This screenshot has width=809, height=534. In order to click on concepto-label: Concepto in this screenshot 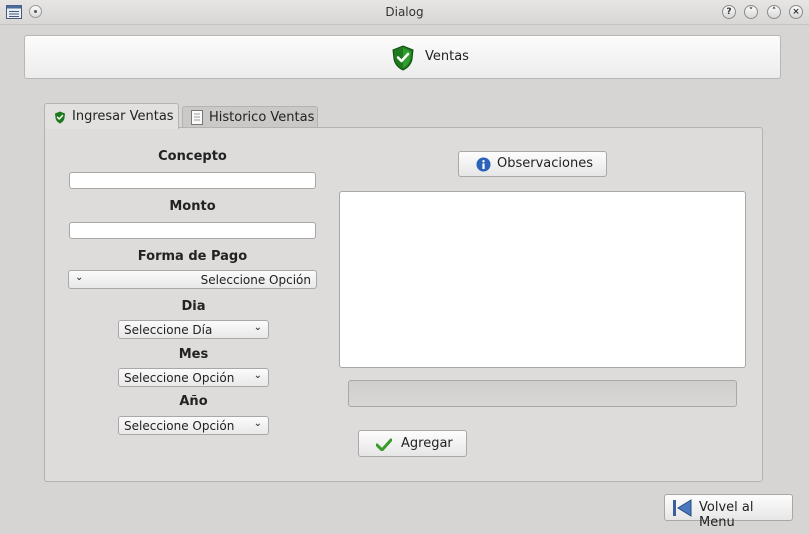, I will do `click(192, 156)`.